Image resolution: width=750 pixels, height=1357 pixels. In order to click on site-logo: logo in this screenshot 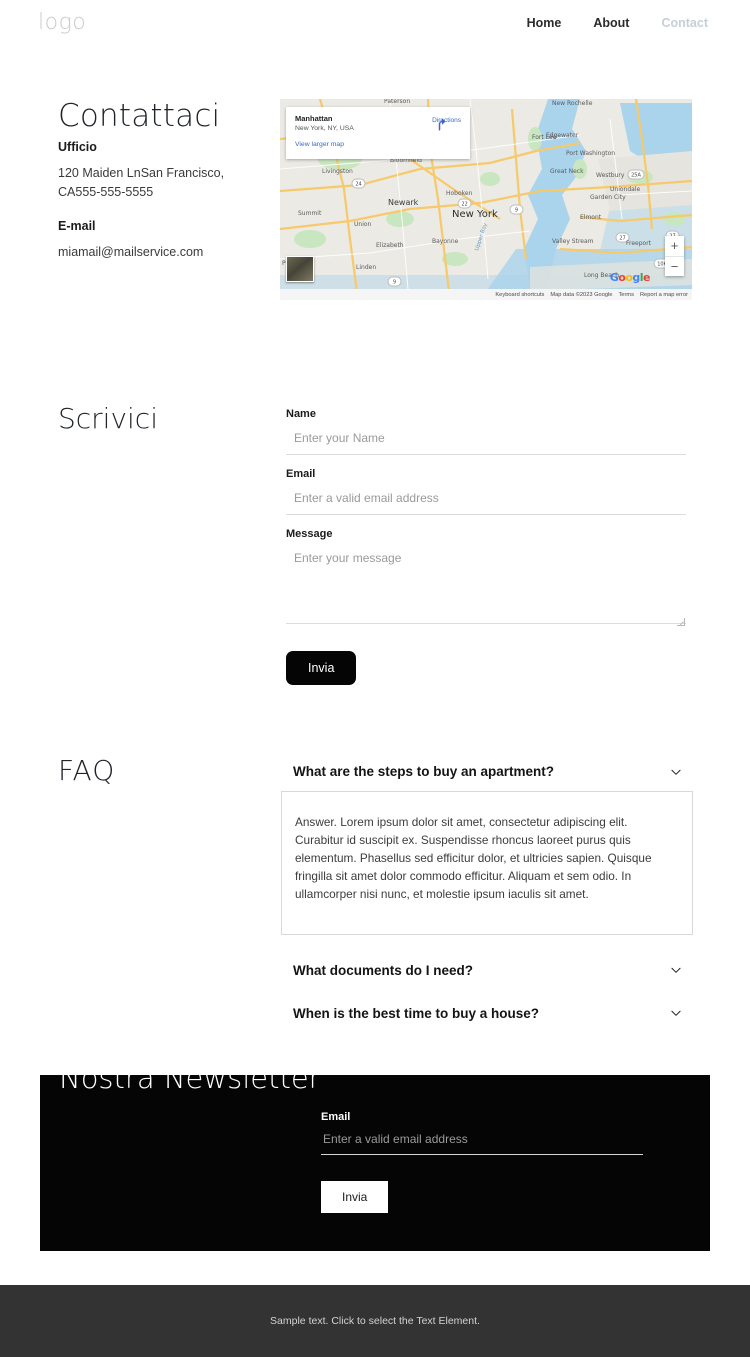, I will do `click(62, 22)`.